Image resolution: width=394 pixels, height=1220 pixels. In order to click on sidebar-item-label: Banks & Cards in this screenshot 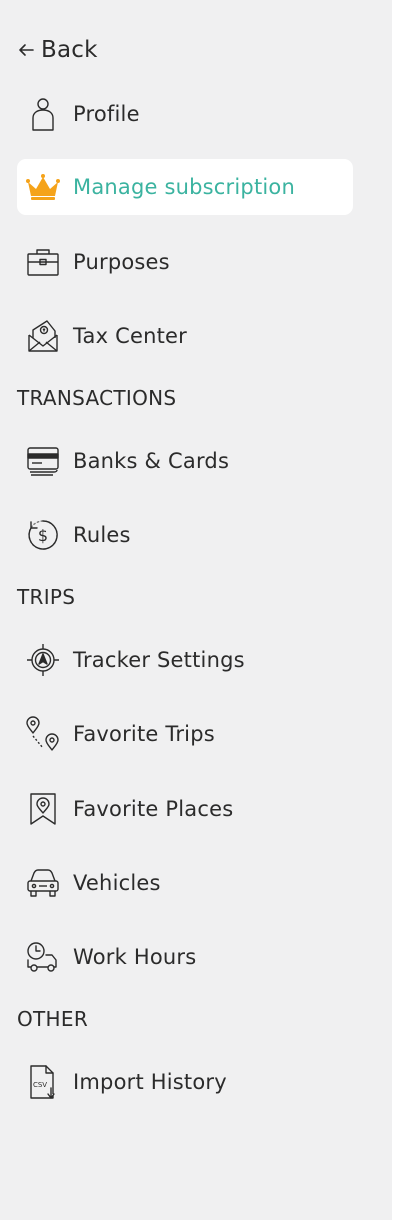, I will do `click(151, 461)`.